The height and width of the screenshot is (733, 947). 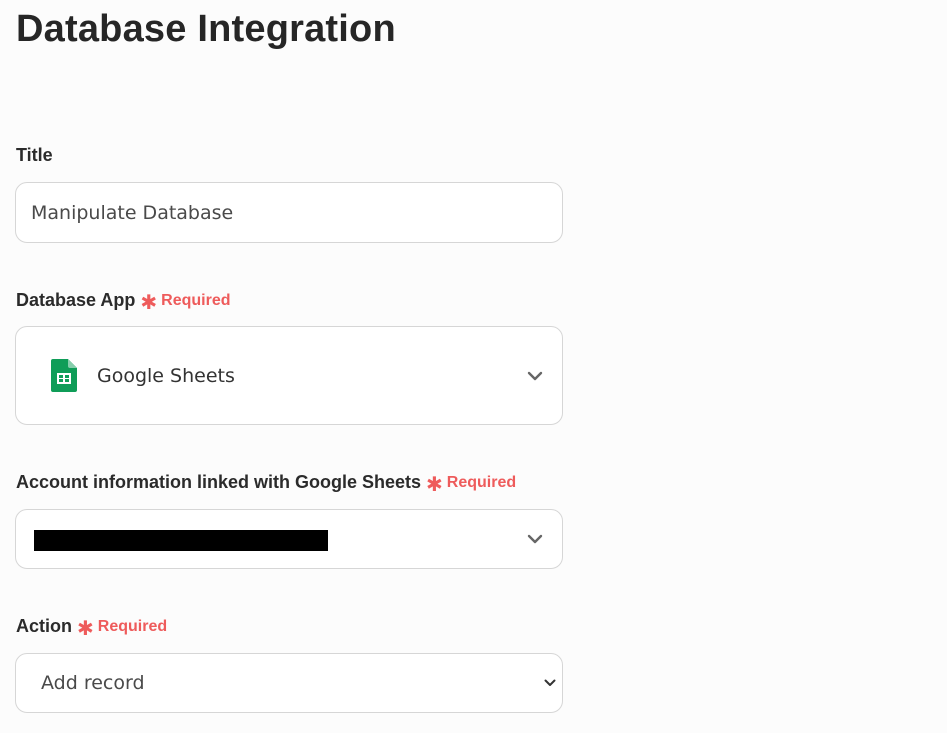 I want to click on action-label: Action ✱ Required, so click(x=92, y=628).